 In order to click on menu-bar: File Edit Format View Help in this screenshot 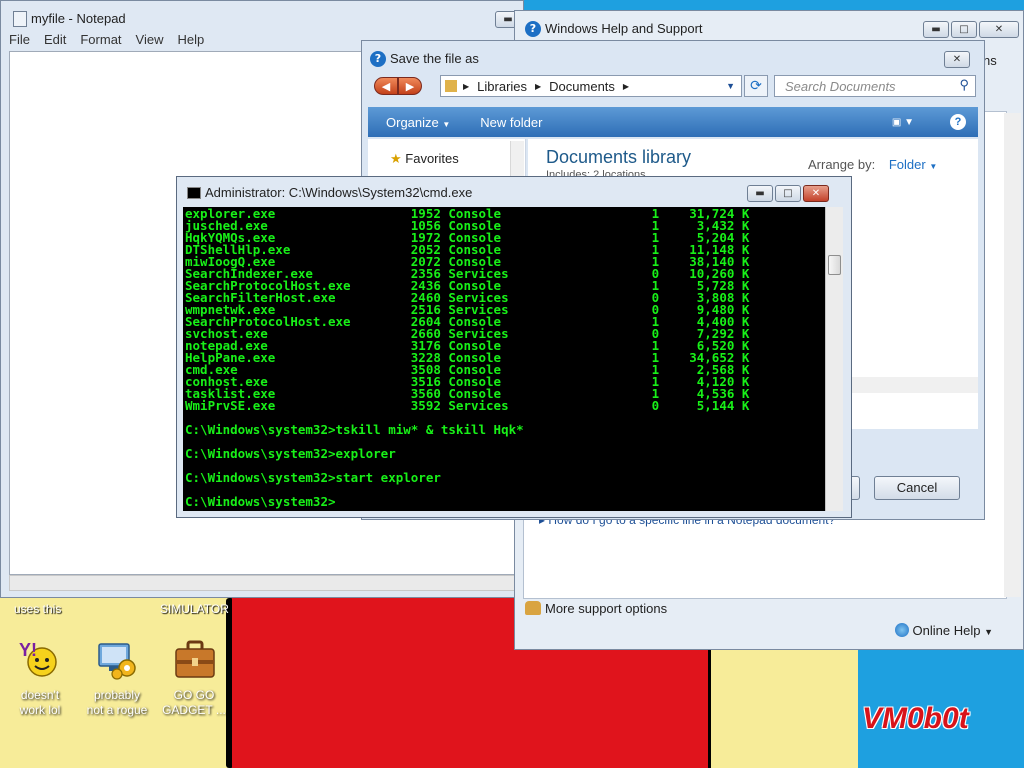, I will do `click(106, 39)`.